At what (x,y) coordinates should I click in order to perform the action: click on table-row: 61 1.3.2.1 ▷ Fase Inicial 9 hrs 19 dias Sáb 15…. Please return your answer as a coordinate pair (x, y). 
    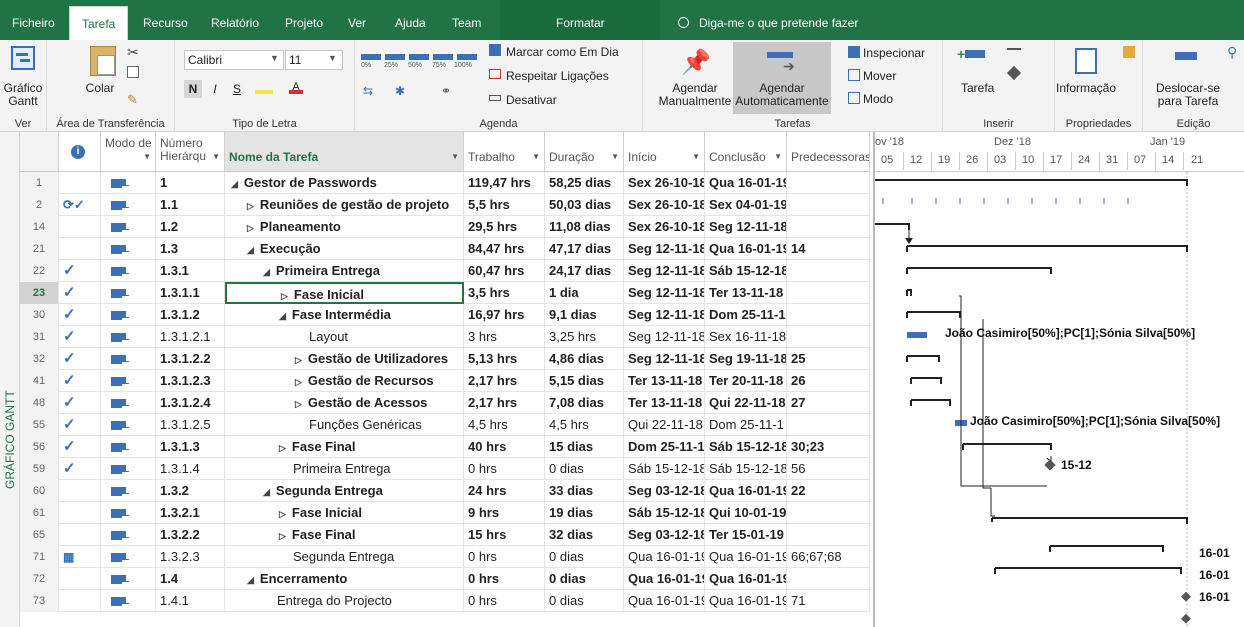
    Looking at the image, I should click on (445, 513).